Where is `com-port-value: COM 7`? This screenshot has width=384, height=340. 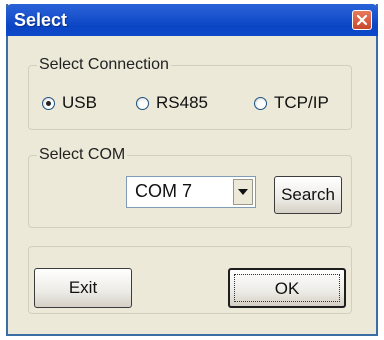
com-port-value: COM 7 is located at coordinates (164, 191).